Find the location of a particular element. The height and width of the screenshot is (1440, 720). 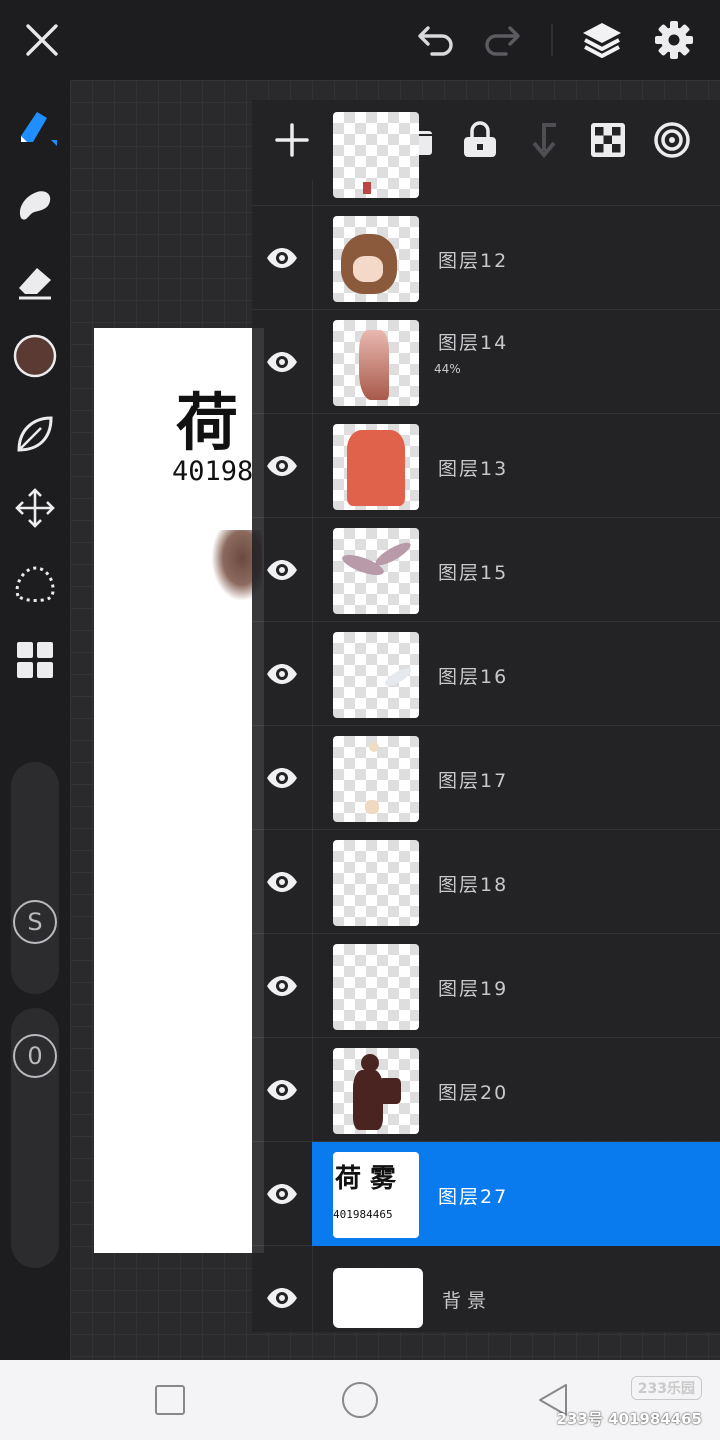

gallery-tool-icon is located at coordinates (35, 660).